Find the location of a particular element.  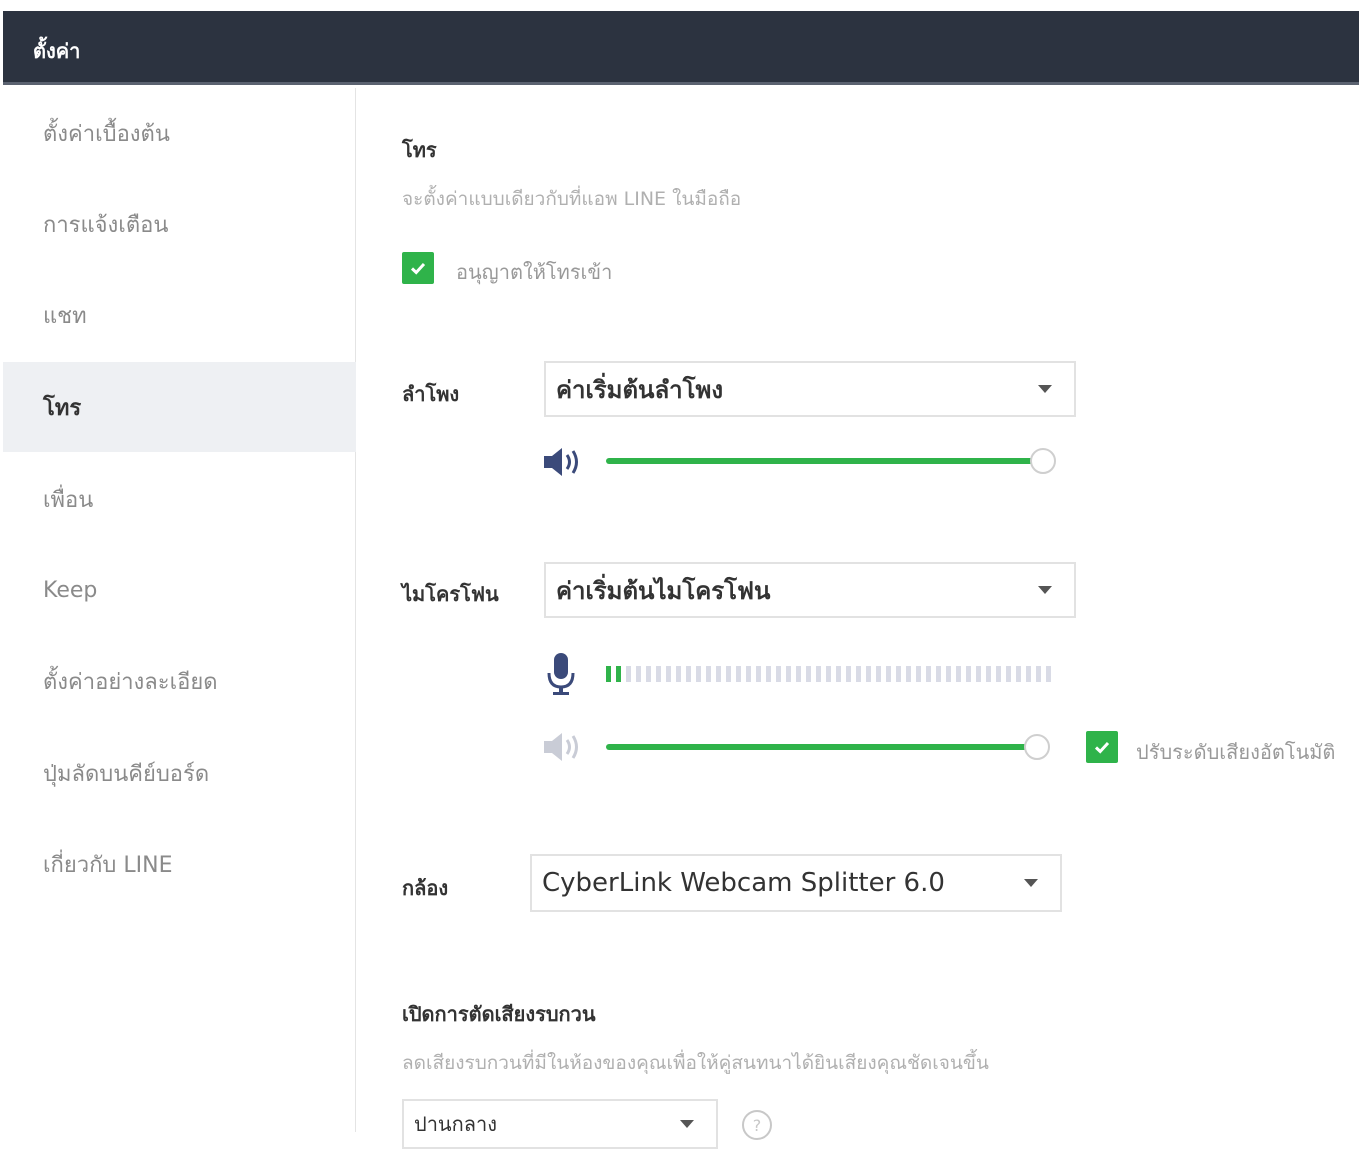

sidebar-item-label: โทร is located at coordinates (62, 408).